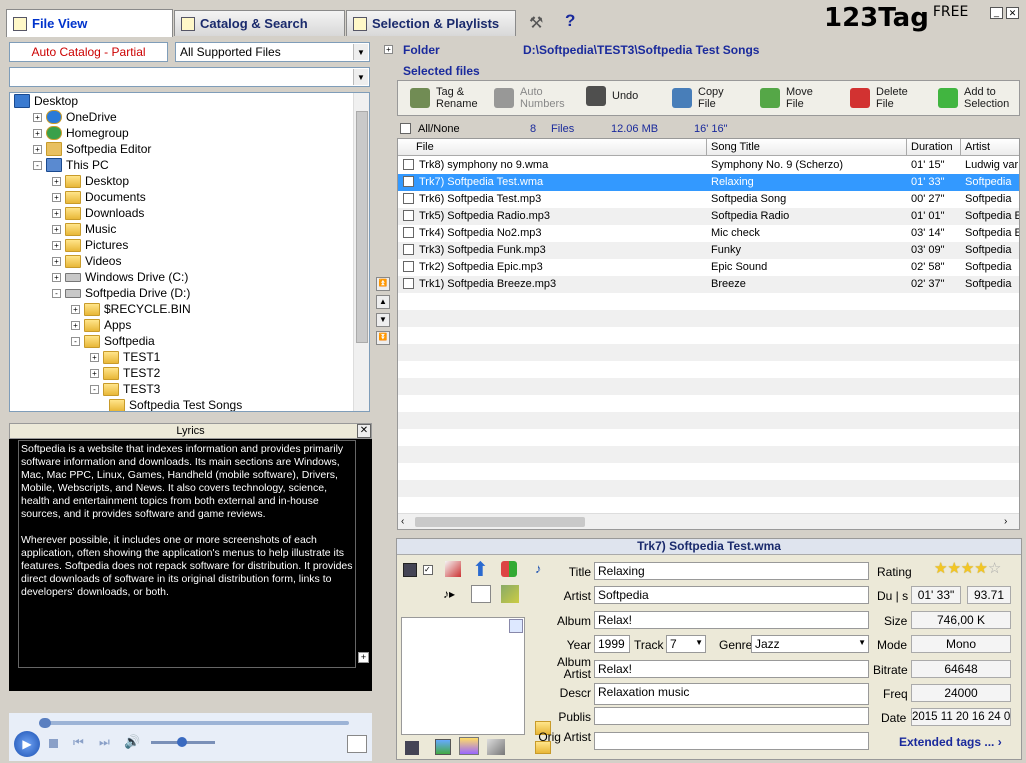  I want to click on tree-item: - This PC, so click(71, 165).